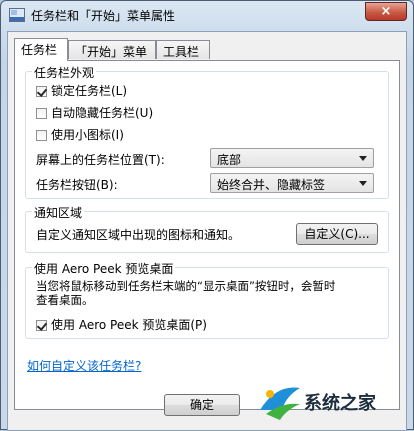  I want to click on notification-description: 自定义通知区域中出现的图标和通知。, so click(138, 235).